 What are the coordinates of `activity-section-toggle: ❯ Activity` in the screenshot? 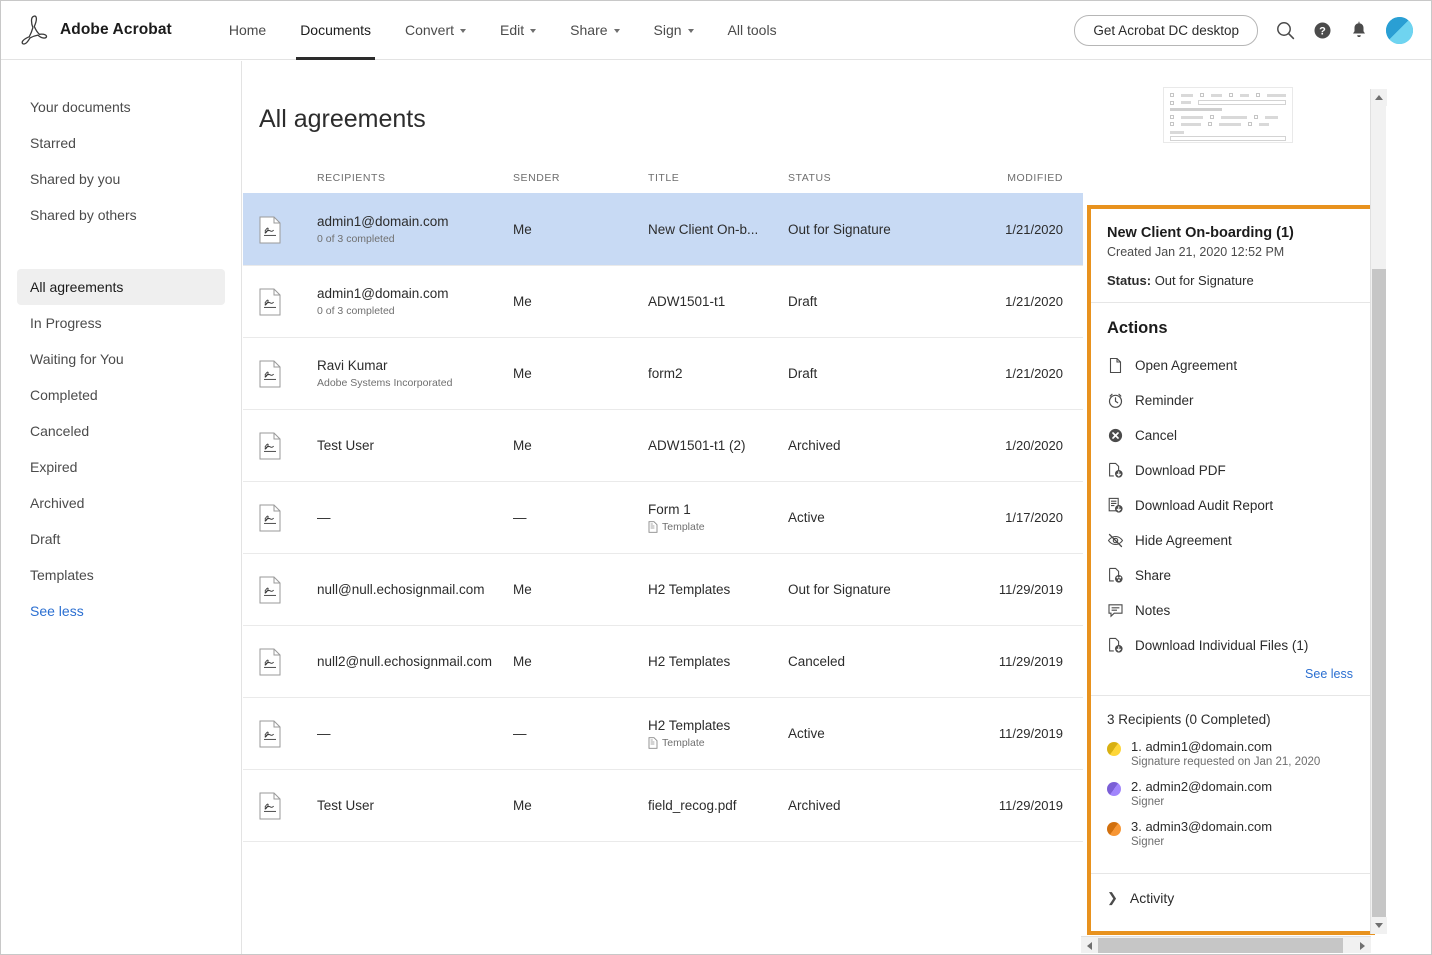 It's located at (1231, 897).